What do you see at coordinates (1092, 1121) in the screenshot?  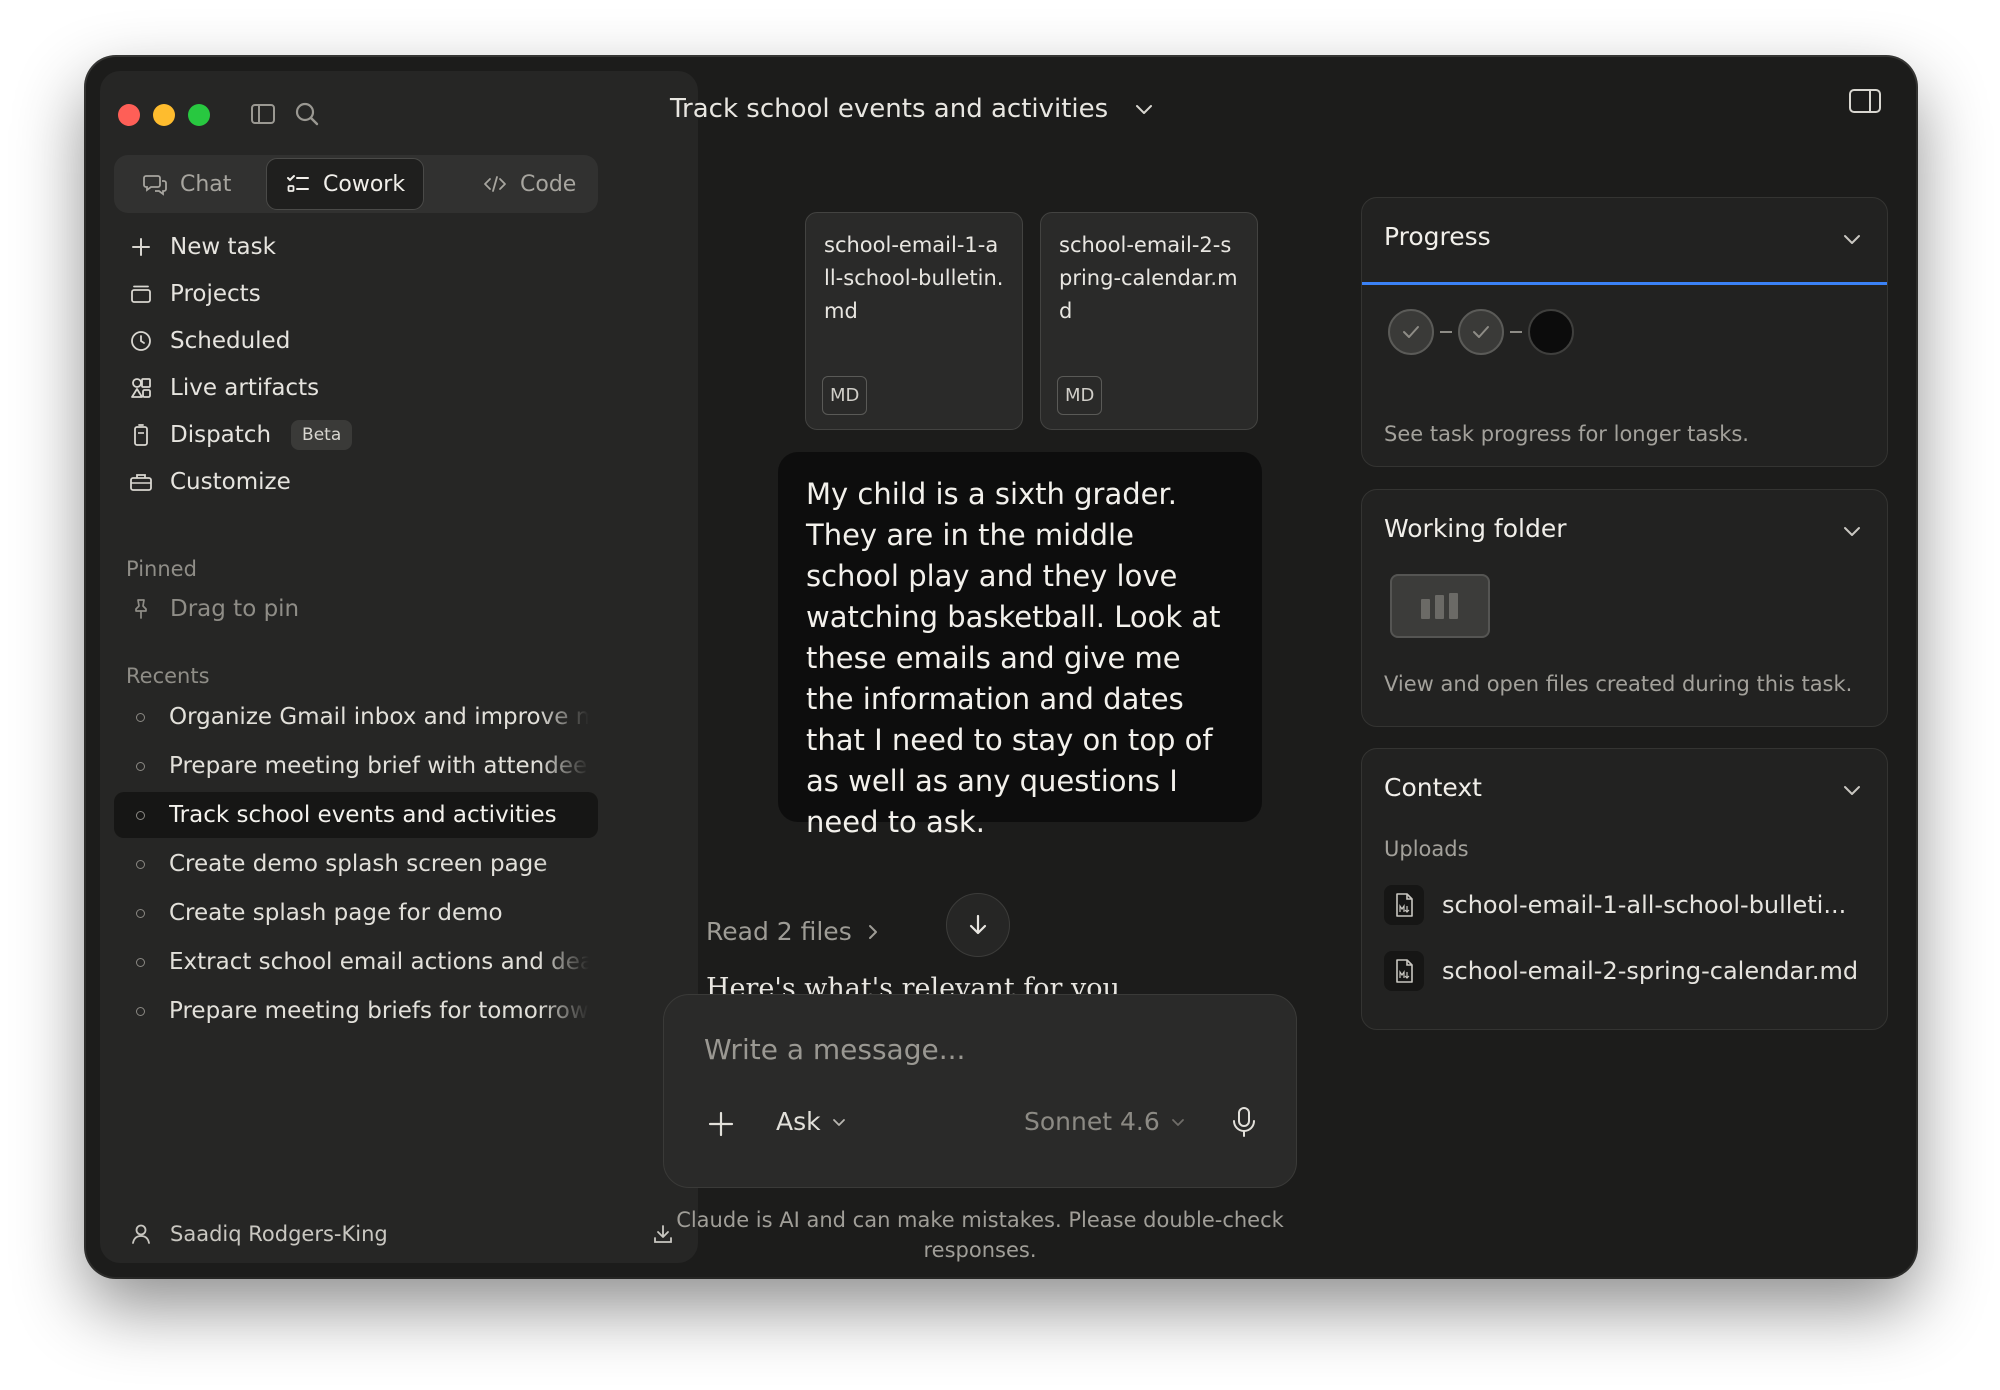 I see `model-select-label: Sonnet 4.6` at bounding box center [1092, 1121].